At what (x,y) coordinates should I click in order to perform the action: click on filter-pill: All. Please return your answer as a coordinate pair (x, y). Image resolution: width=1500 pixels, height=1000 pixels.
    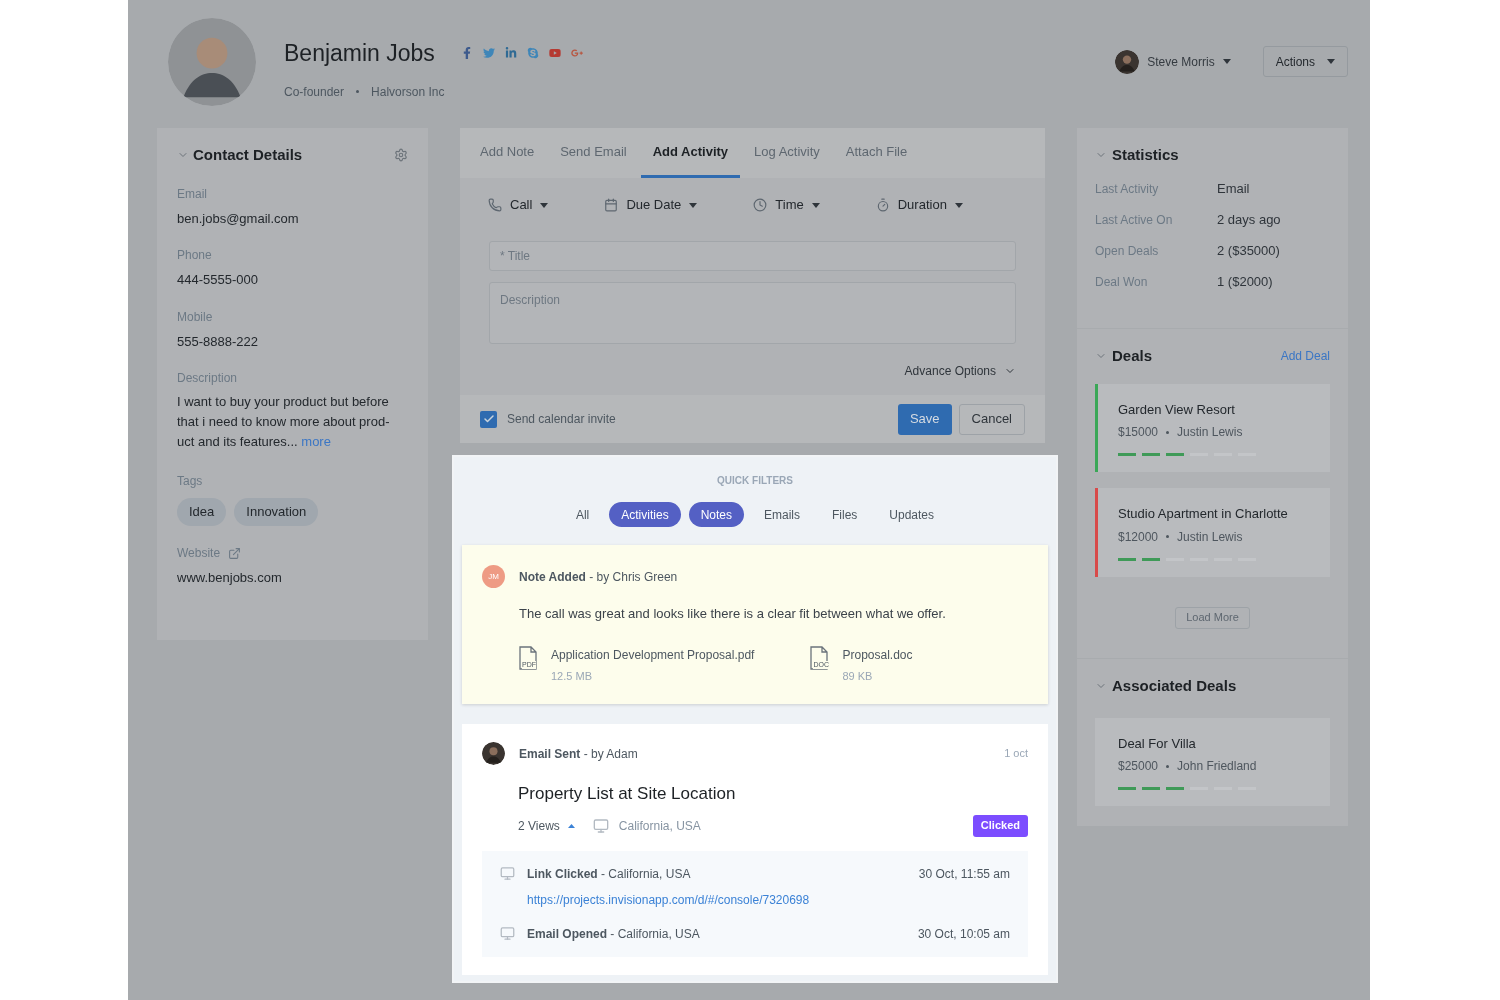
    Looking at the image, I should click on (582, 514).